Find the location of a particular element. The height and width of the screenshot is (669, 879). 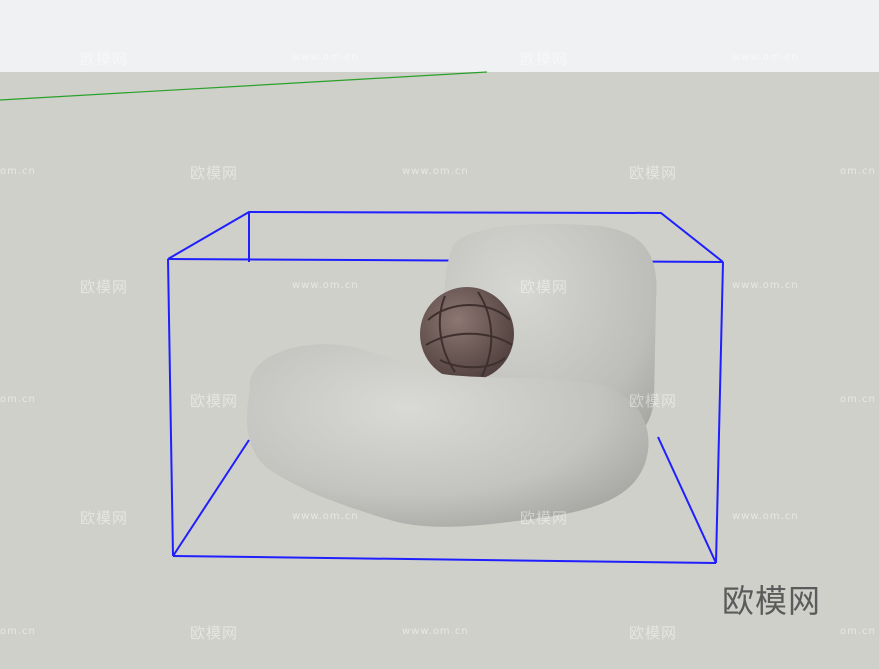

brand-logo: 欧模网 is located at coordinates (772, 601).